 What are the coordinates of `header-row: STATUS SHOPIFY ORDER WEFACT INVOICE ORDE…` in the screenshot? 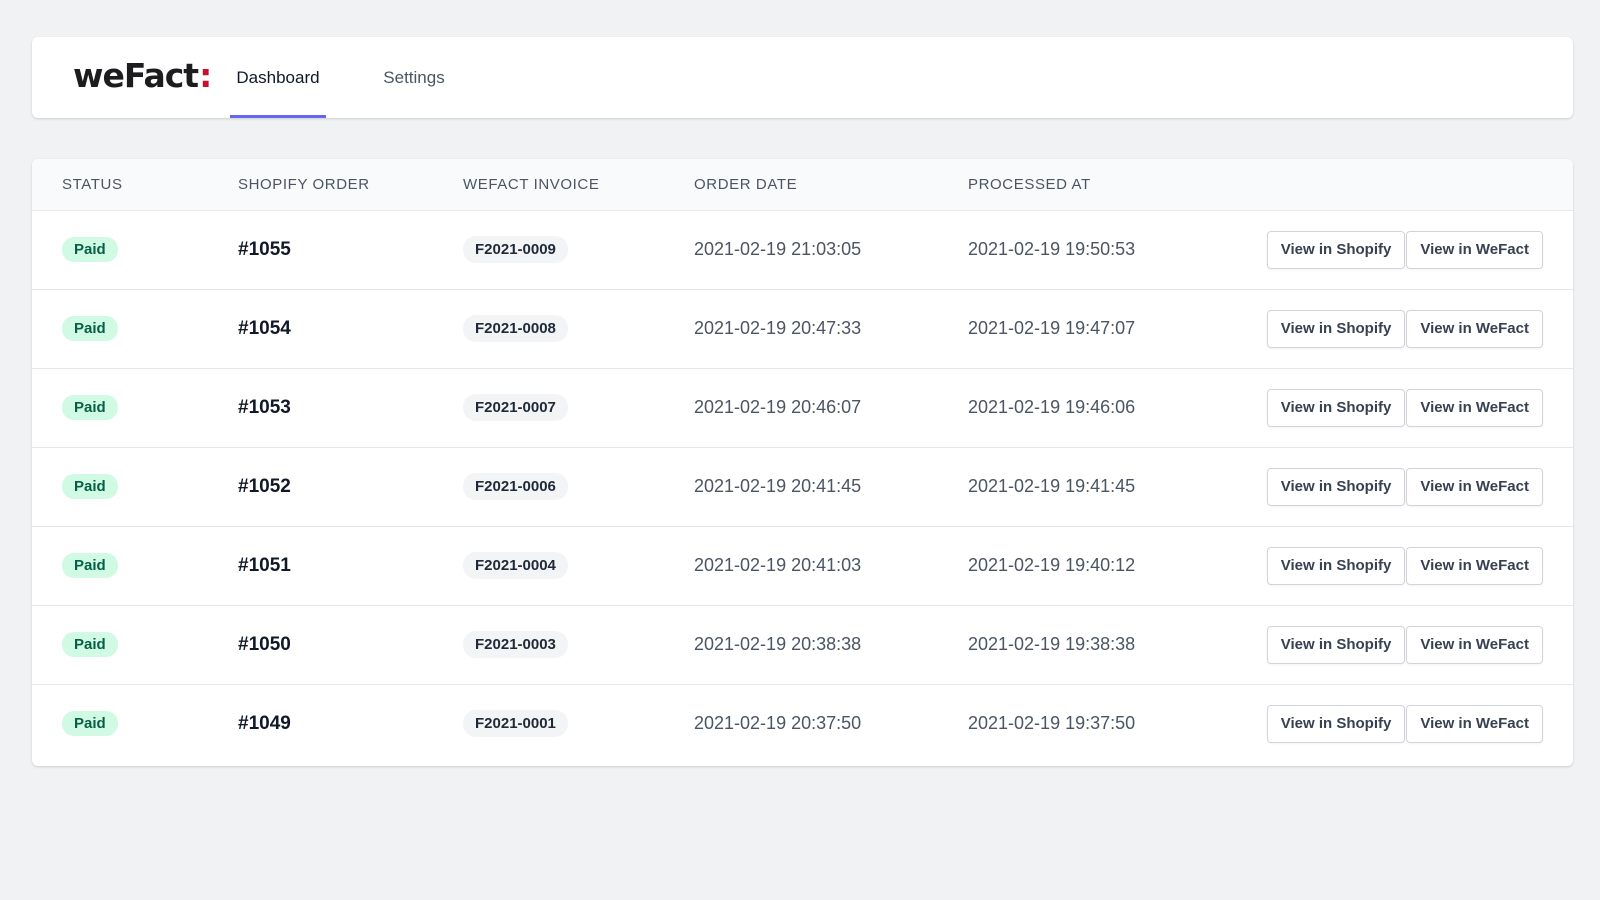 It's located at (802, 185).